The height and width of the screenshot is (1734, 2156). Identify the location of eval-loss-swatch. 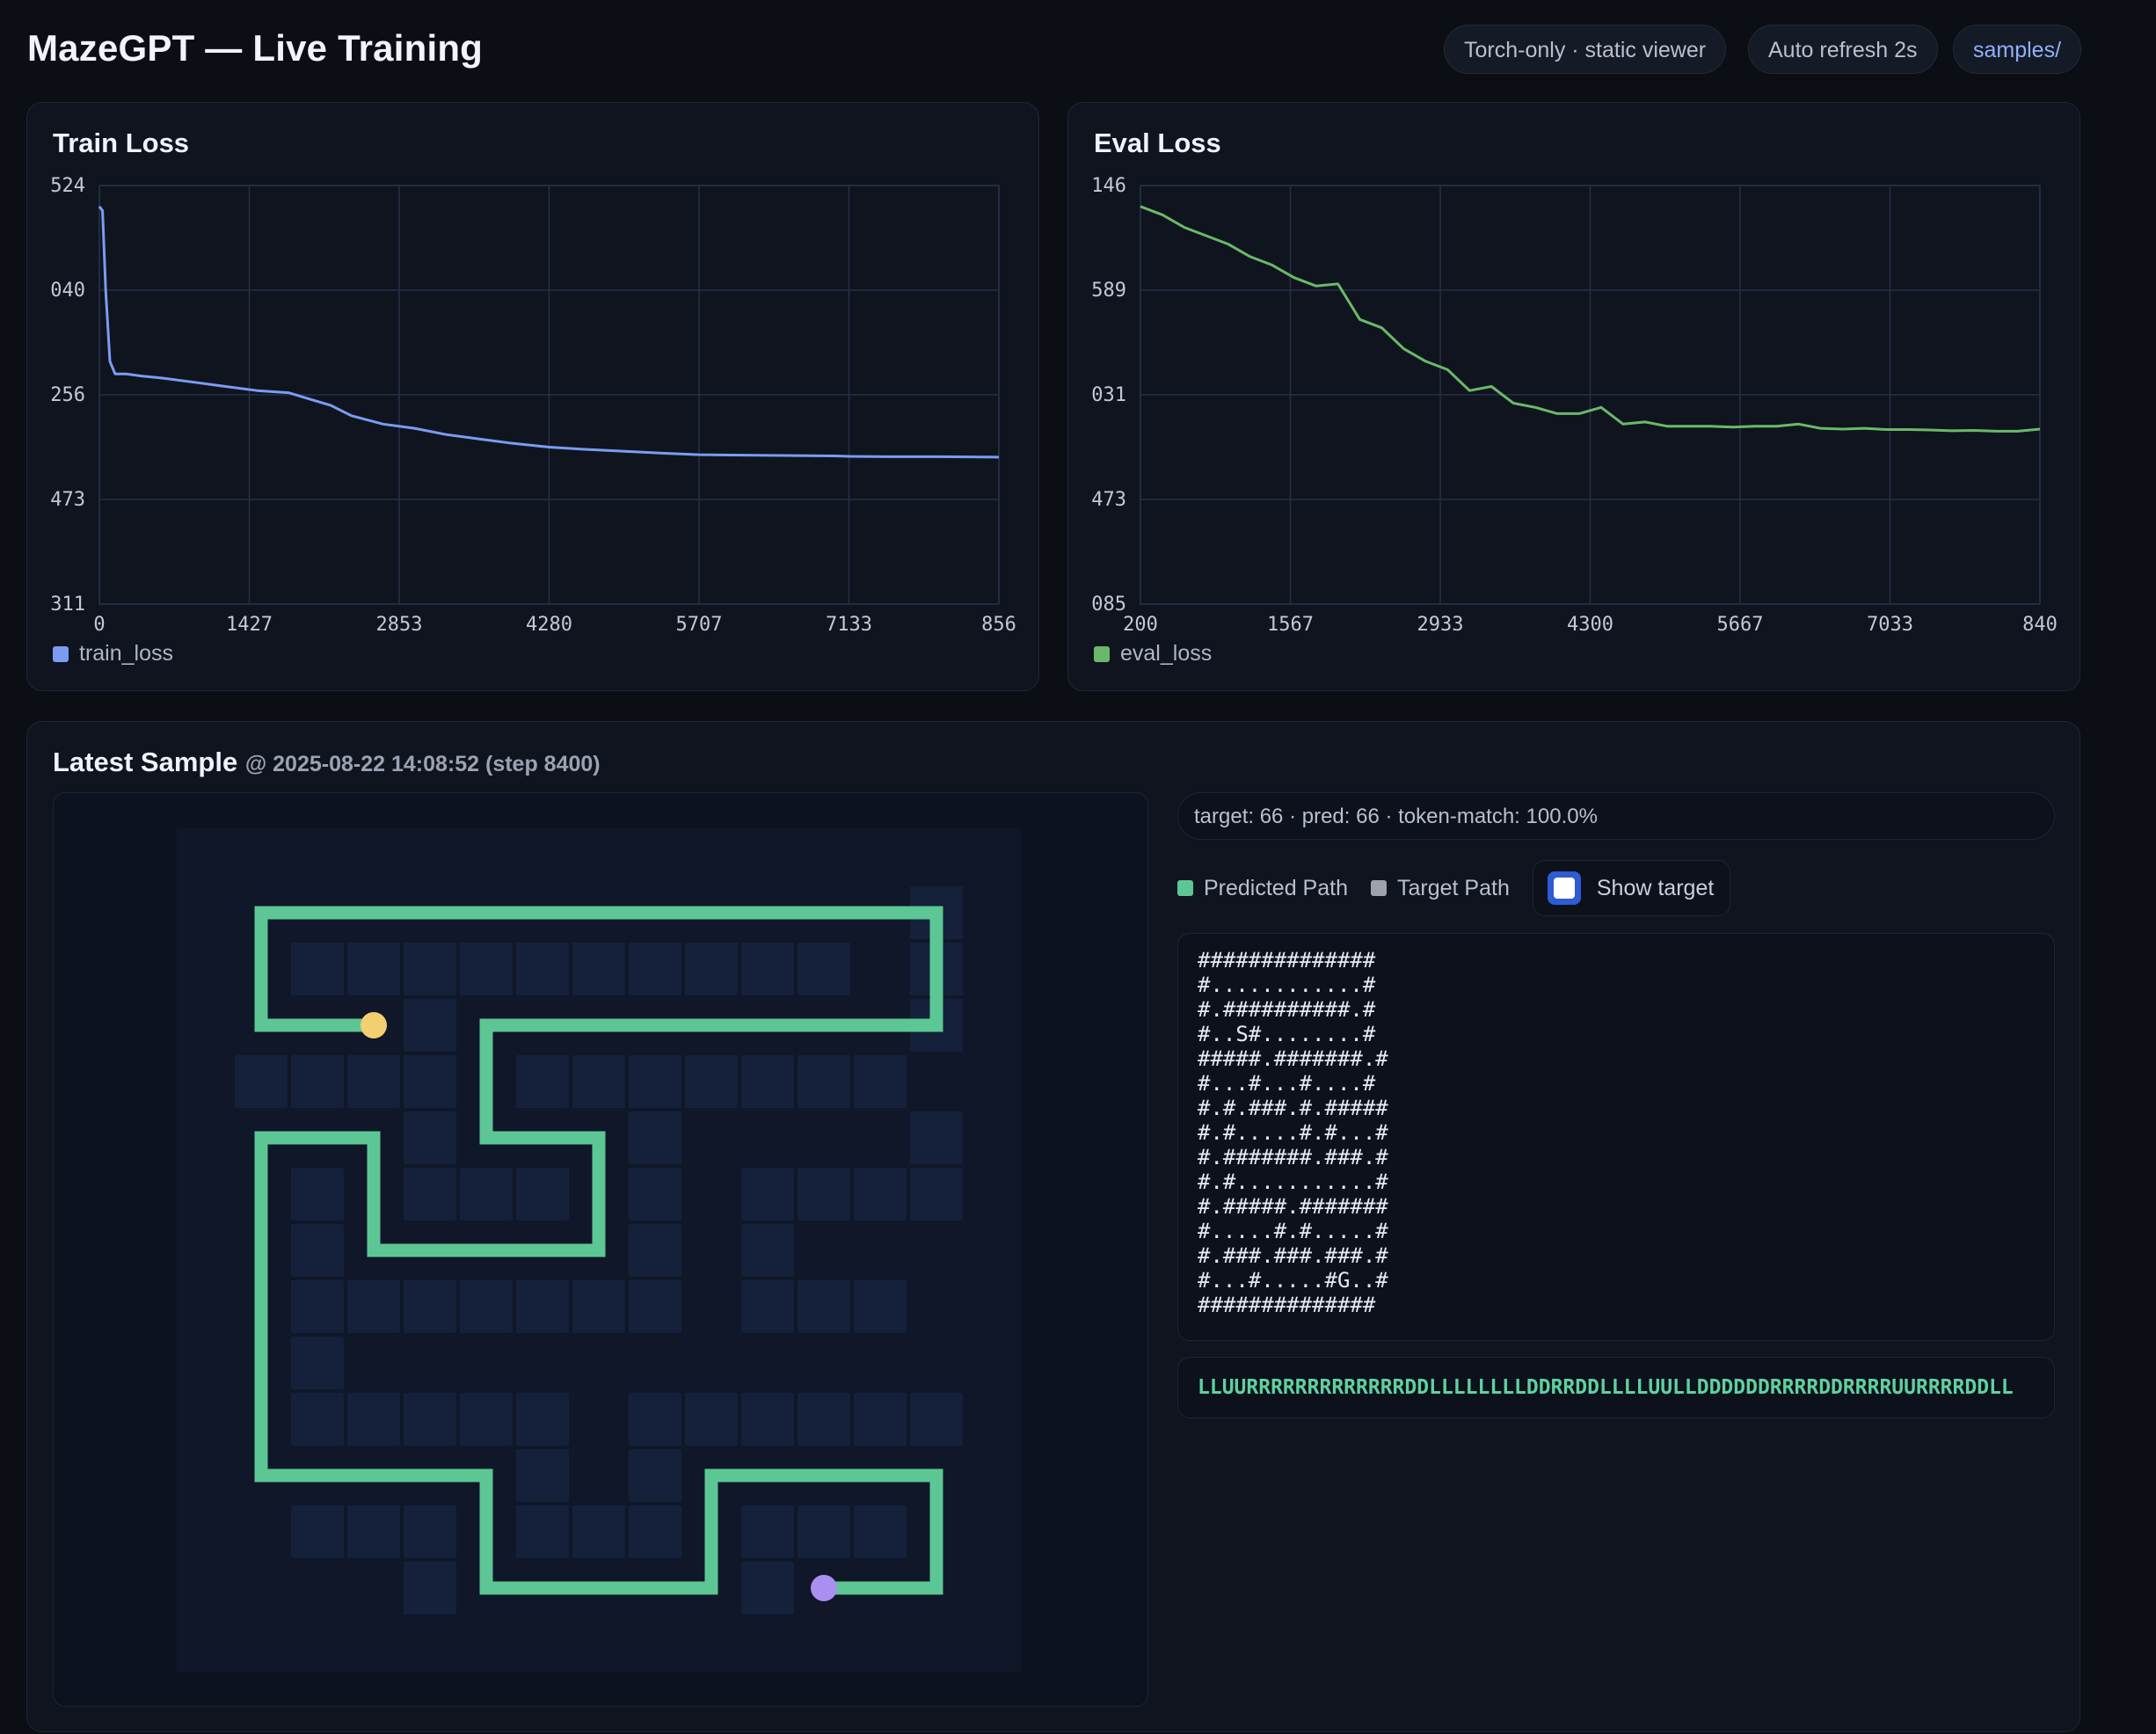
(1102, 653).